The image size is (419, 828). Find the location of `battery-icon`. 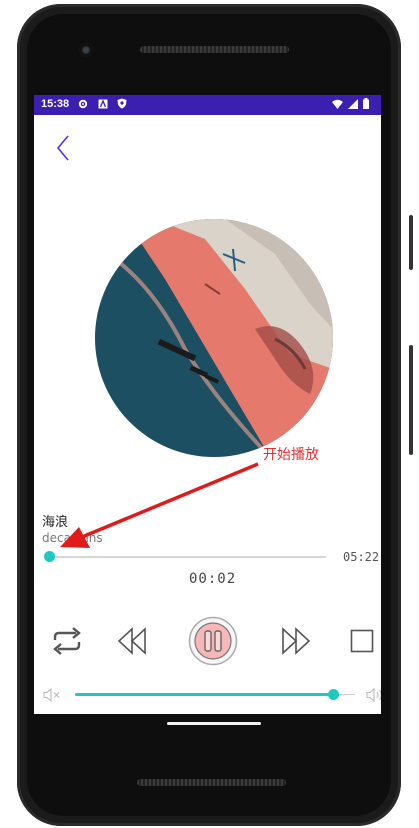

battery-icon is located at coordinates (365, 103).